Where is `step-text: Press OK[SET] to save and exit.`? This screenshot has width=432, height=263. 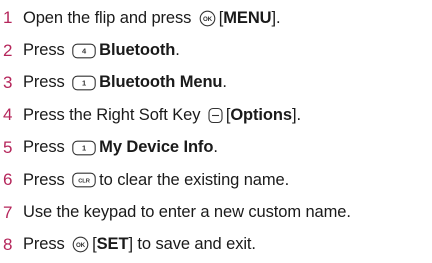
step-text: Press OK[SET] to save and exit. is located at coordinates (139, 244).